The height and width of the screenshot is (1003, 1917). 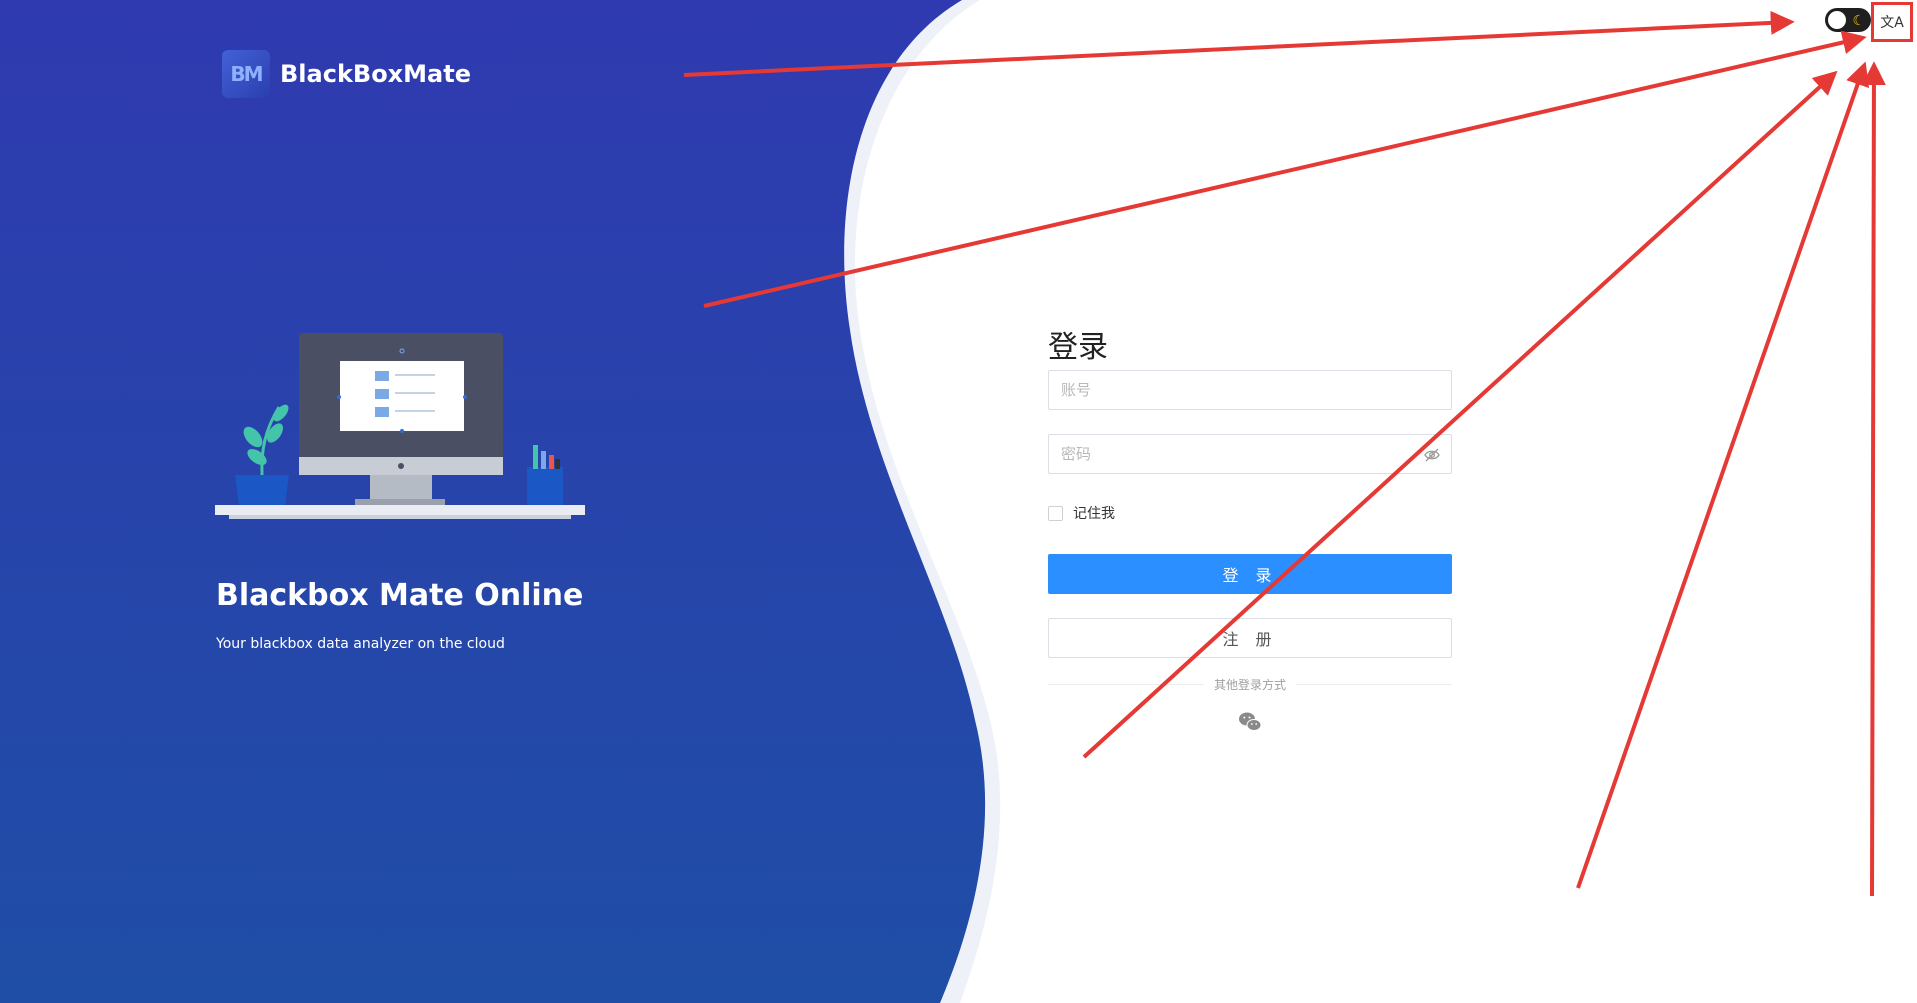 I want to click on account-input, so click(x=1250, y=390).